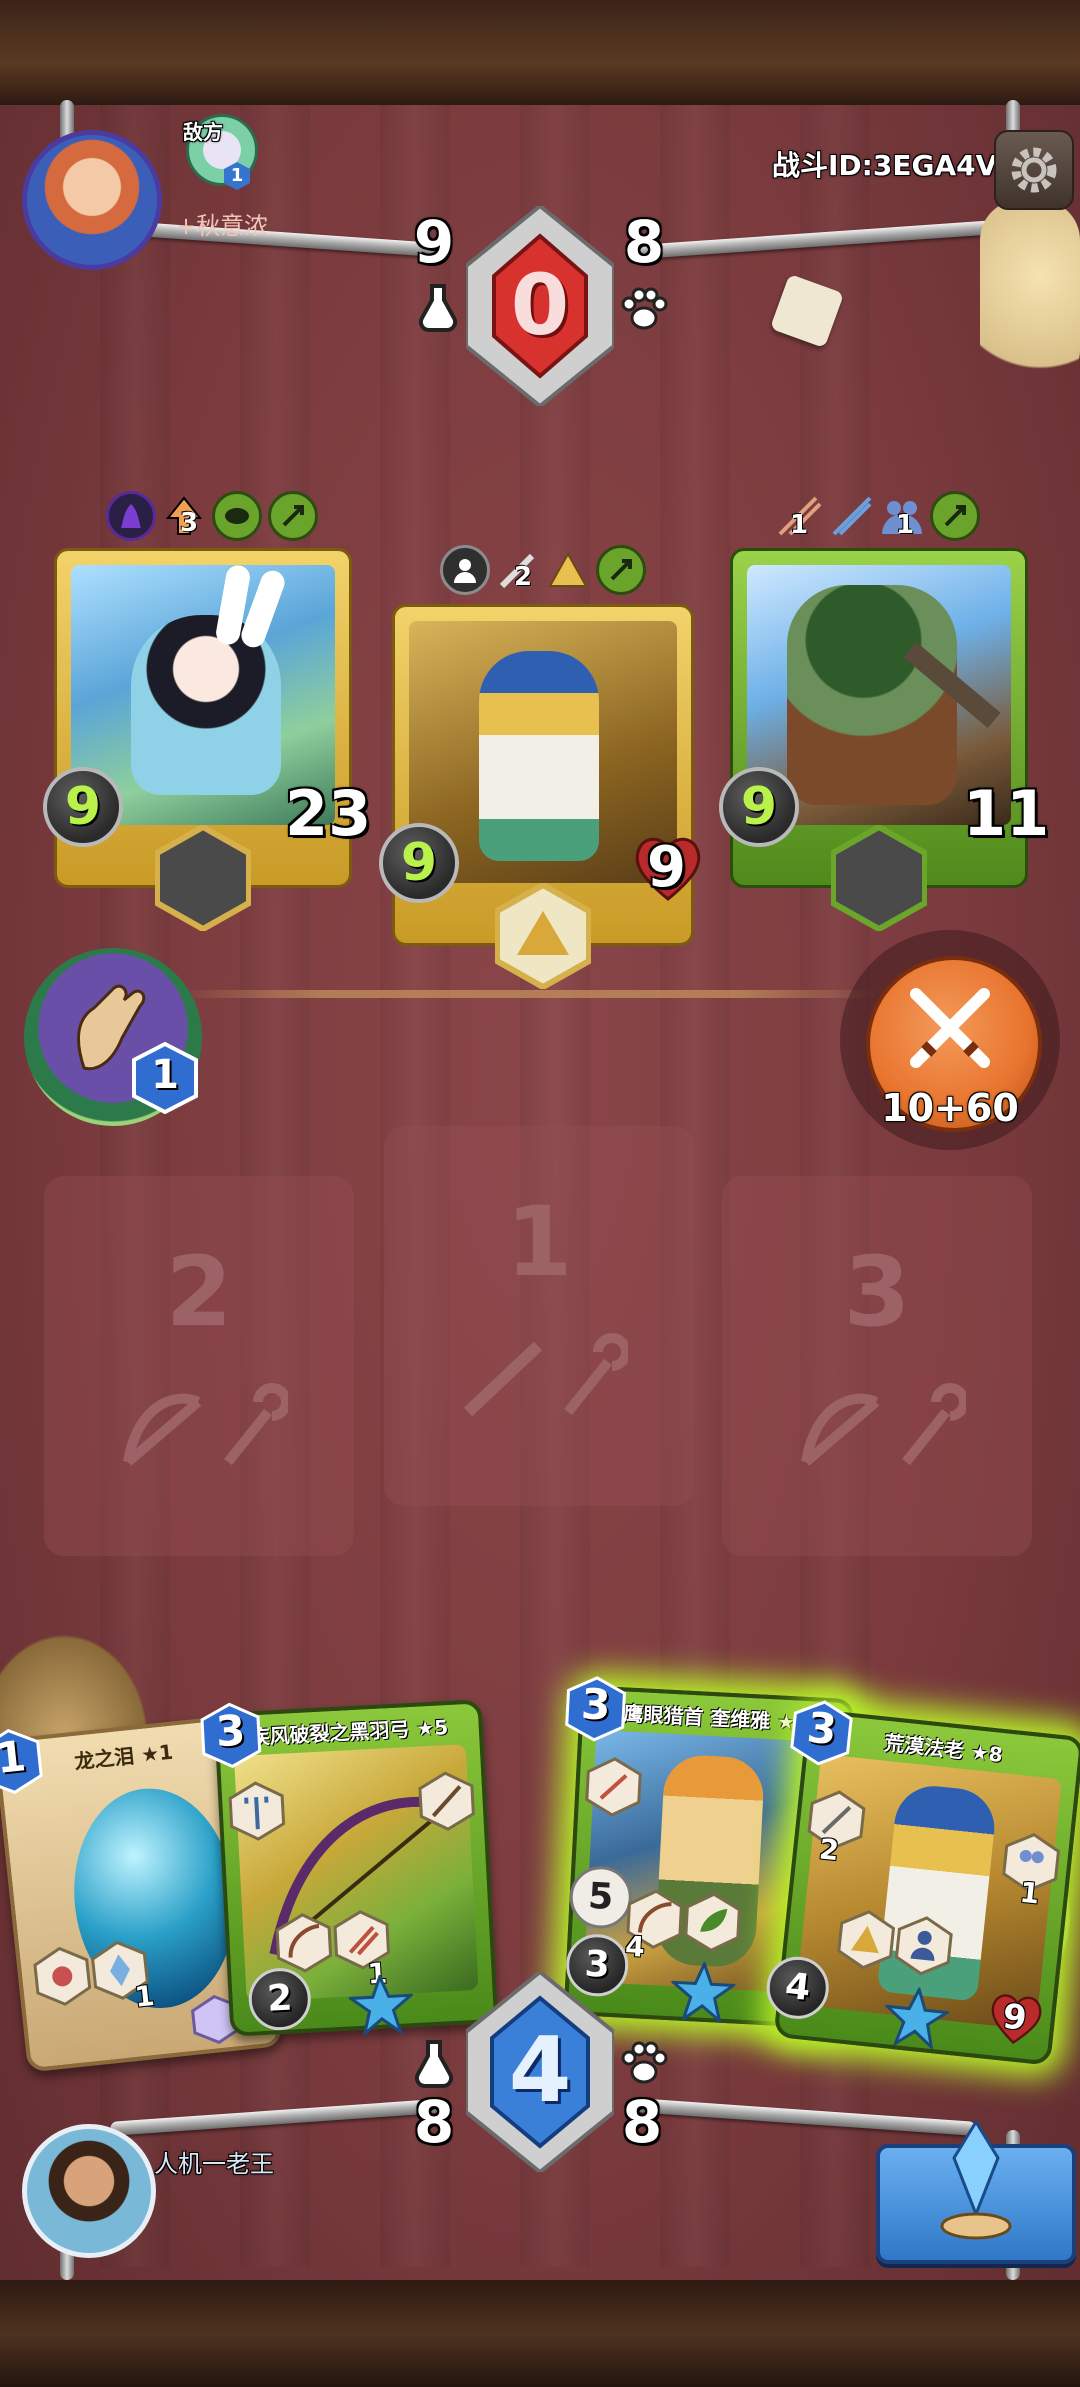 Image resolution: width=1080 pixels, height=2387 pixels. What do you see at coordinates (434, 2122) in the screenshot?
I see `player-stat-left: 8` at bounding box center [434, 2122].